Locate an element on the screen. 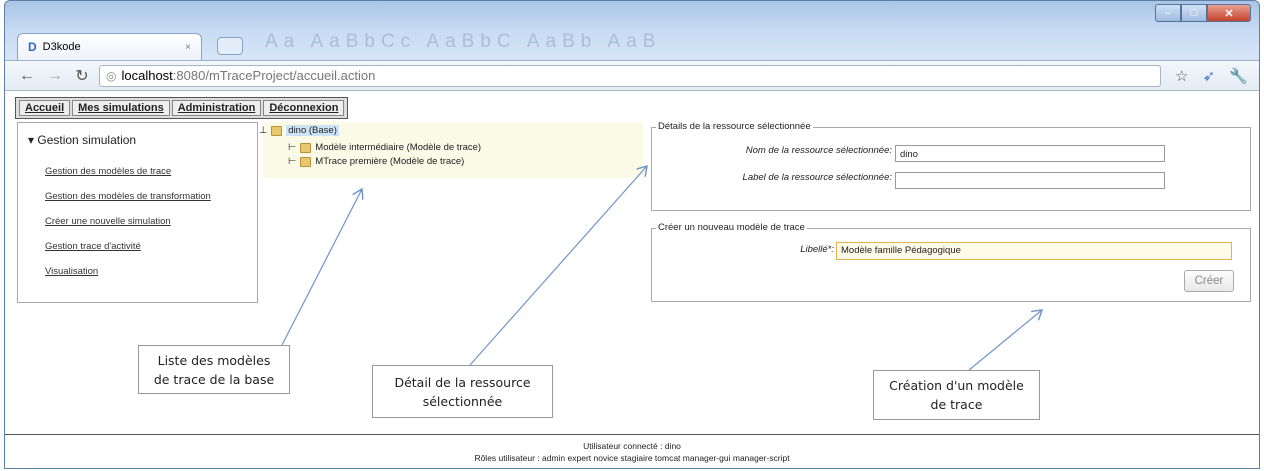 This screenshot has height=471, width=1264. tree-node-label: MTrace première (Modèle de trace) is located at coordinates (390, 161).